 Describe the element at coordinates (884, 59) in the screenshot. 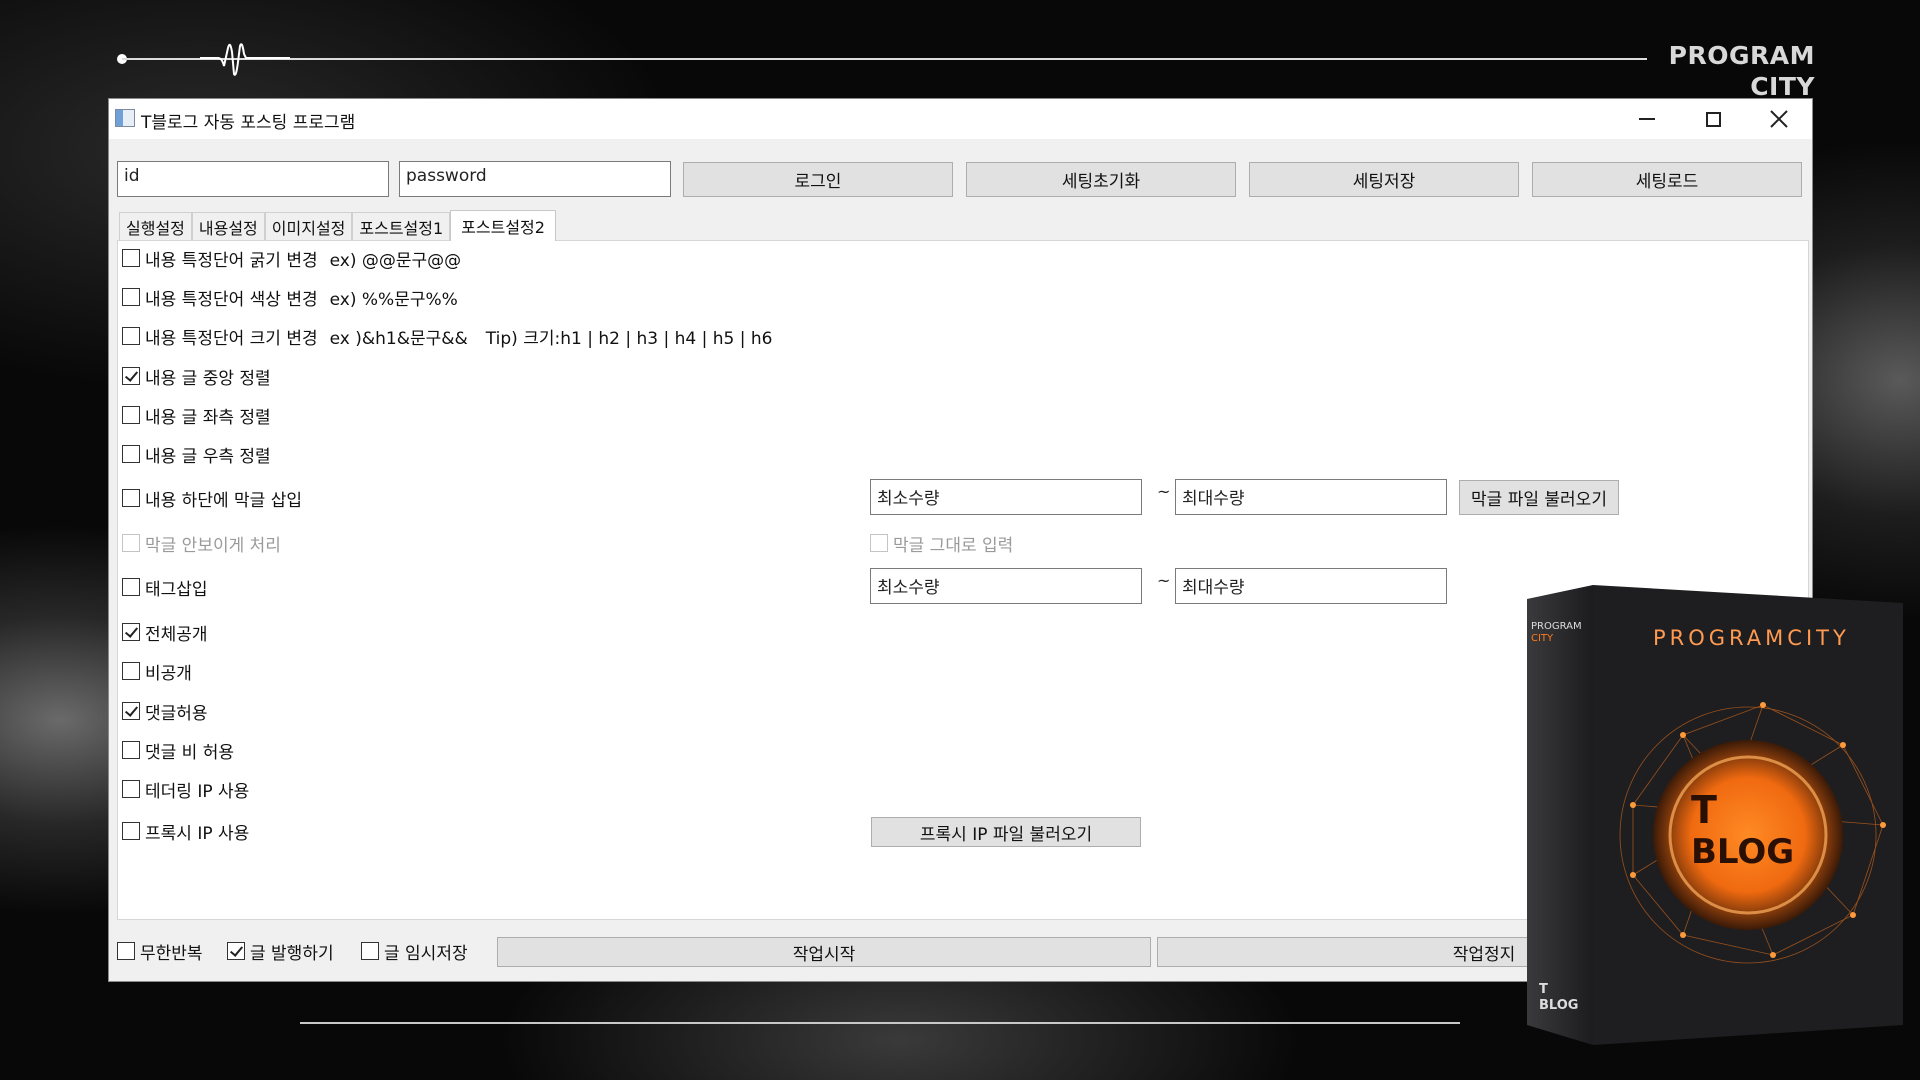

I see `header-line` at that location.